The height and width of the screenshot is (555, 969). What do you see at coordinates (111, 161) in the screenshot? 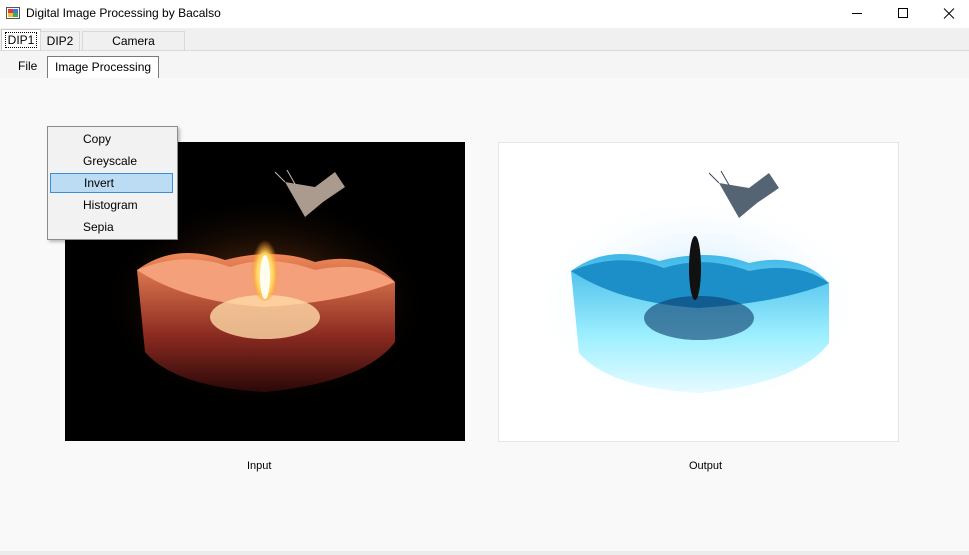
I see `menu-item-greyscale: Greyscale` at bounding box center [111, 161].